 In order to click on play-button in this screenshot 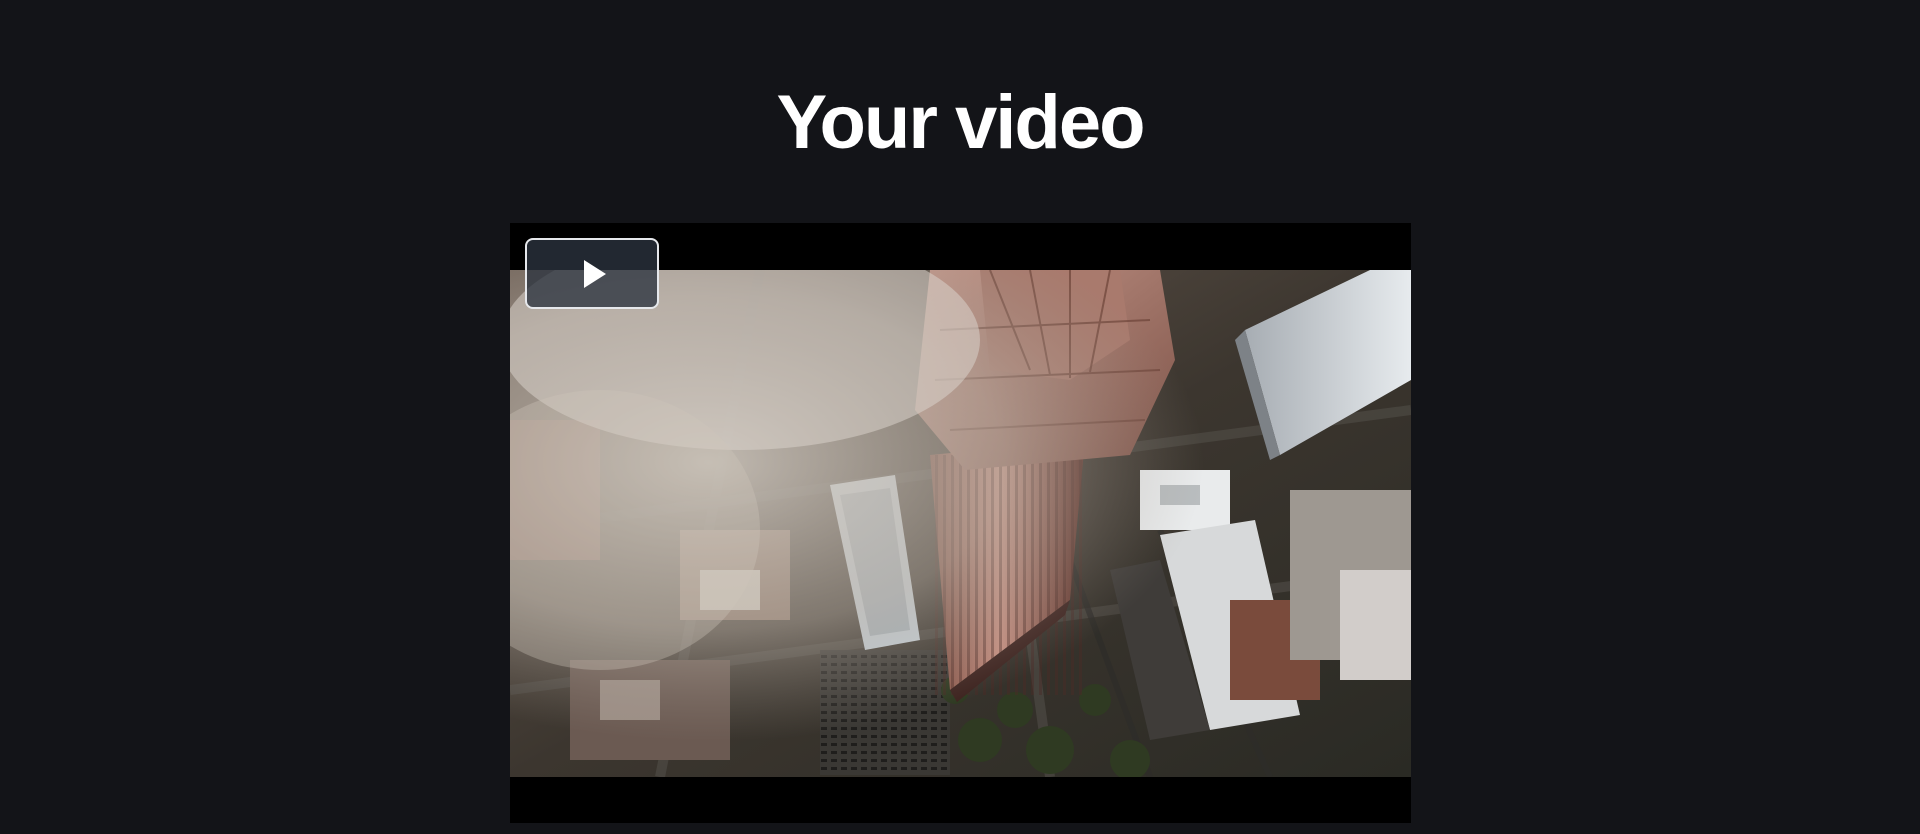, I will do `click(592, 273)`.